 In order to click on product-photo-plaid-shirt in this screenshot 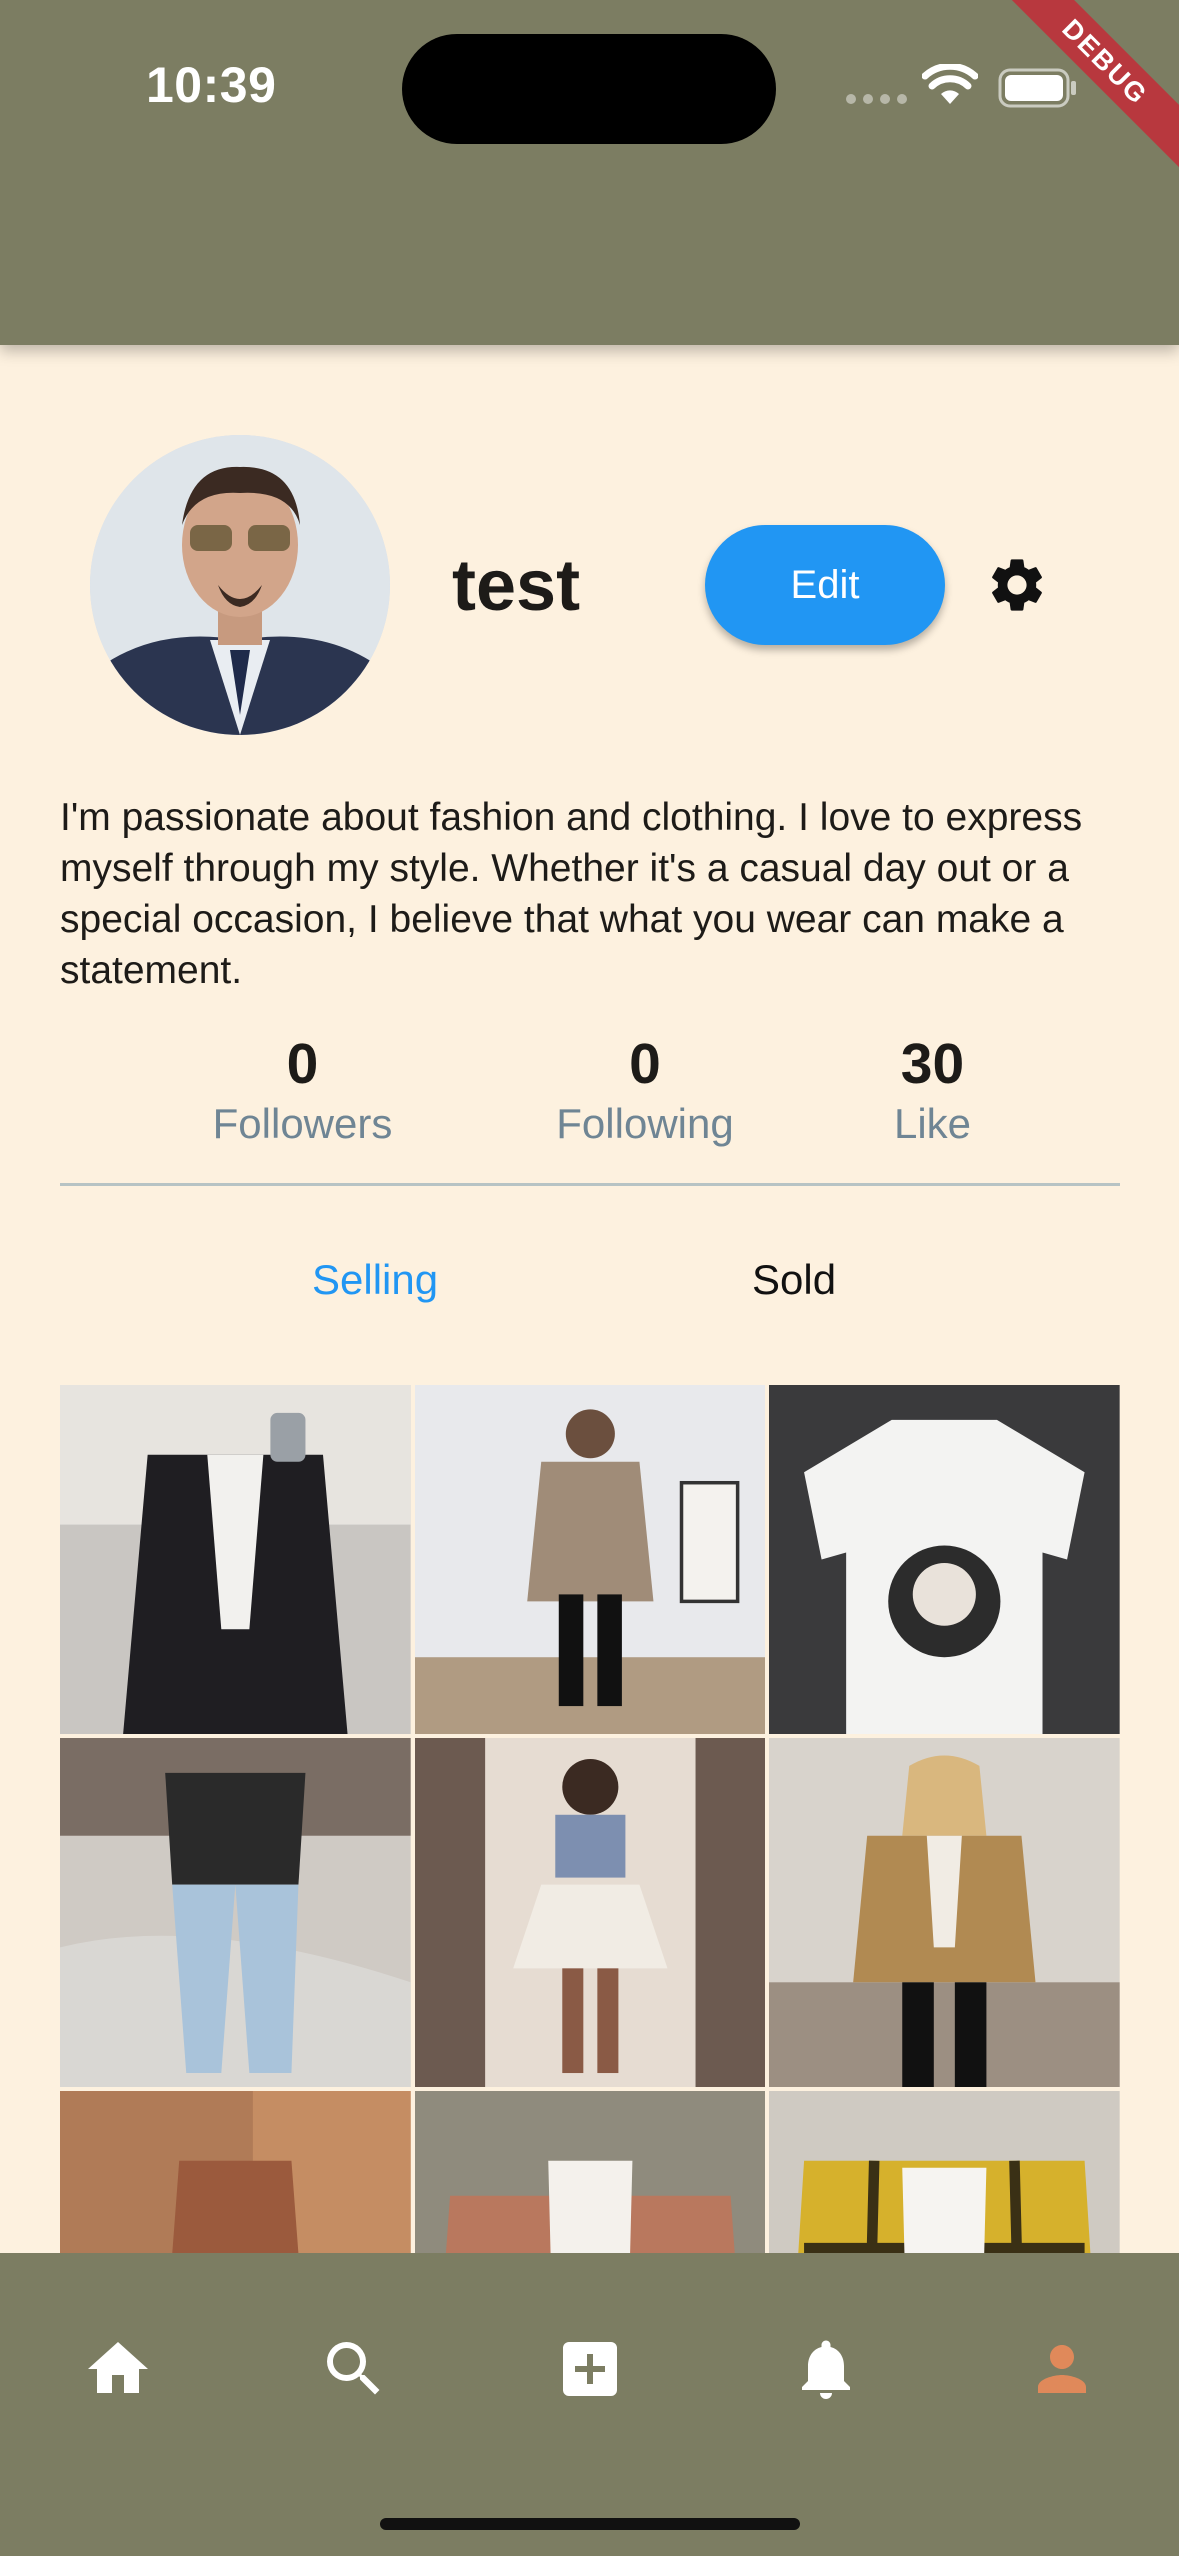, I will do `click(944, 2172)`.